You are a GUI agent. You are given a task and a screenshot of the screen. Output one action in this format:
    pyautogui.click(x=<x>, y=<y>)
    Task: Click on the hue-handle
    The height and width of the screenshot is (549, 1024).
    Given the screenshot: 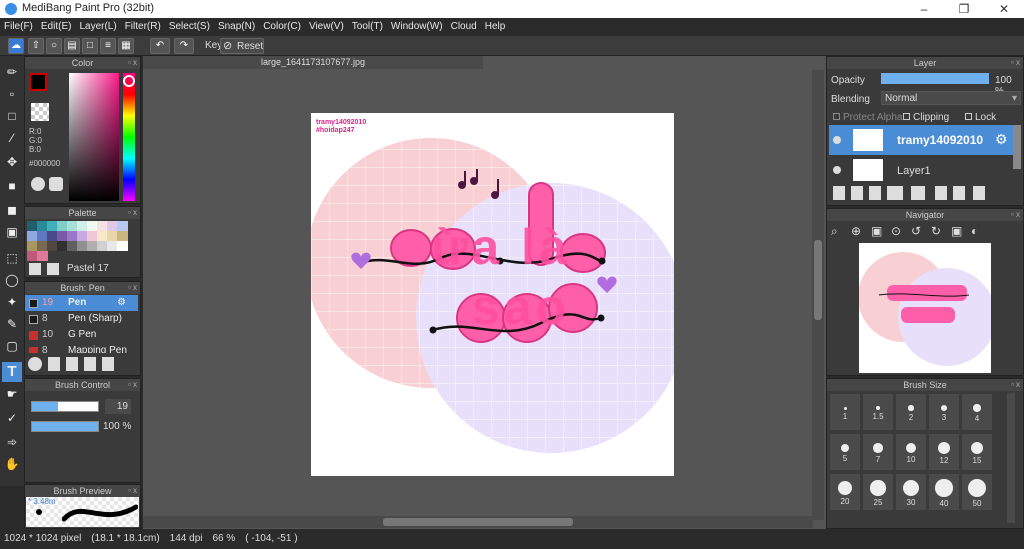 What is the action you would take?
    pyautogui.click(x=129, y=81)
    